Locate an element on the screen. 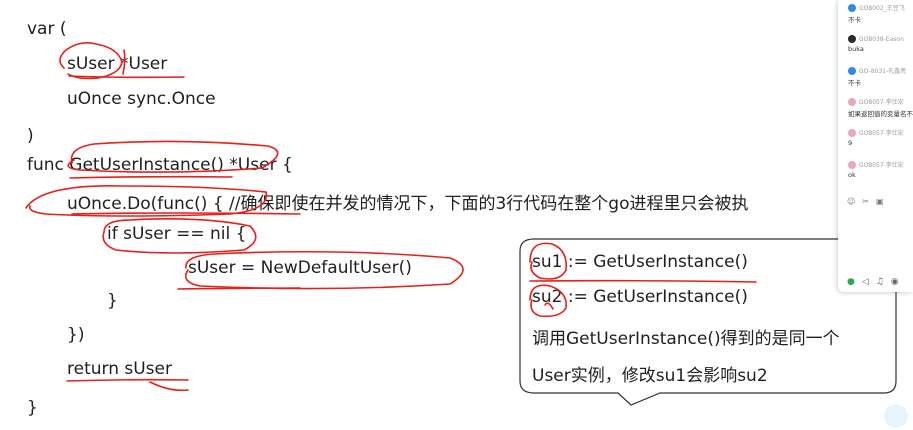 The image size is (913, 430). chat-message: GO8057-李仕宏 9 is located at coordinates (880, 137).